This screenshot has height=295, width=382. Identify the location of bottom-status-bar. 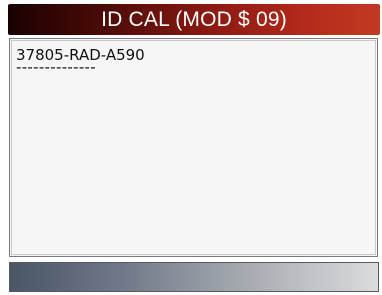
(194, 277).